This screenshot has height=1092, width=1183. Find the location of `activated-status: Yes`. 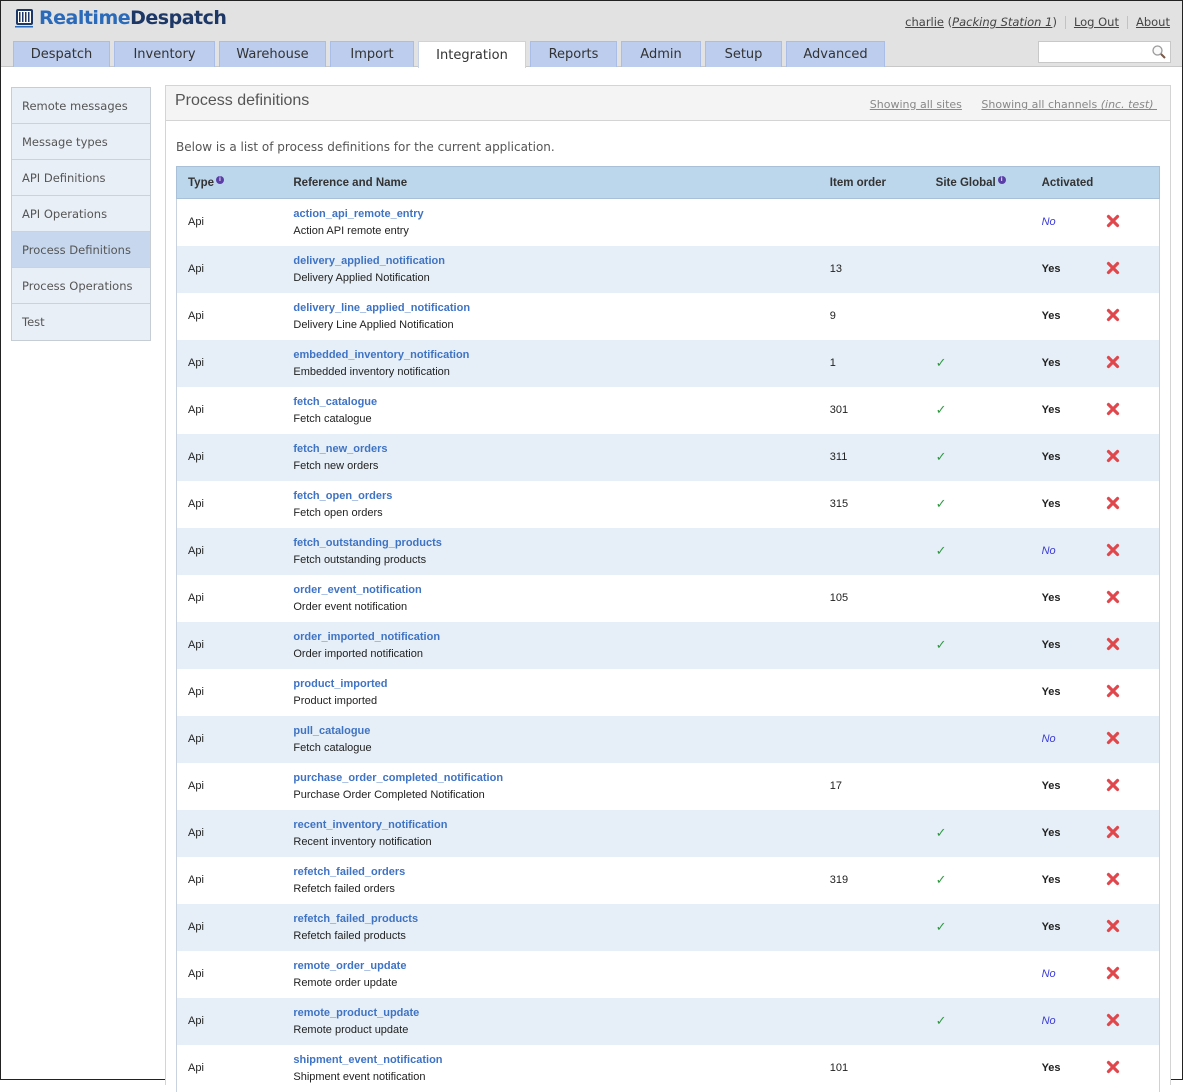

activated-status: Yes is located at coordinates (1051, 316).